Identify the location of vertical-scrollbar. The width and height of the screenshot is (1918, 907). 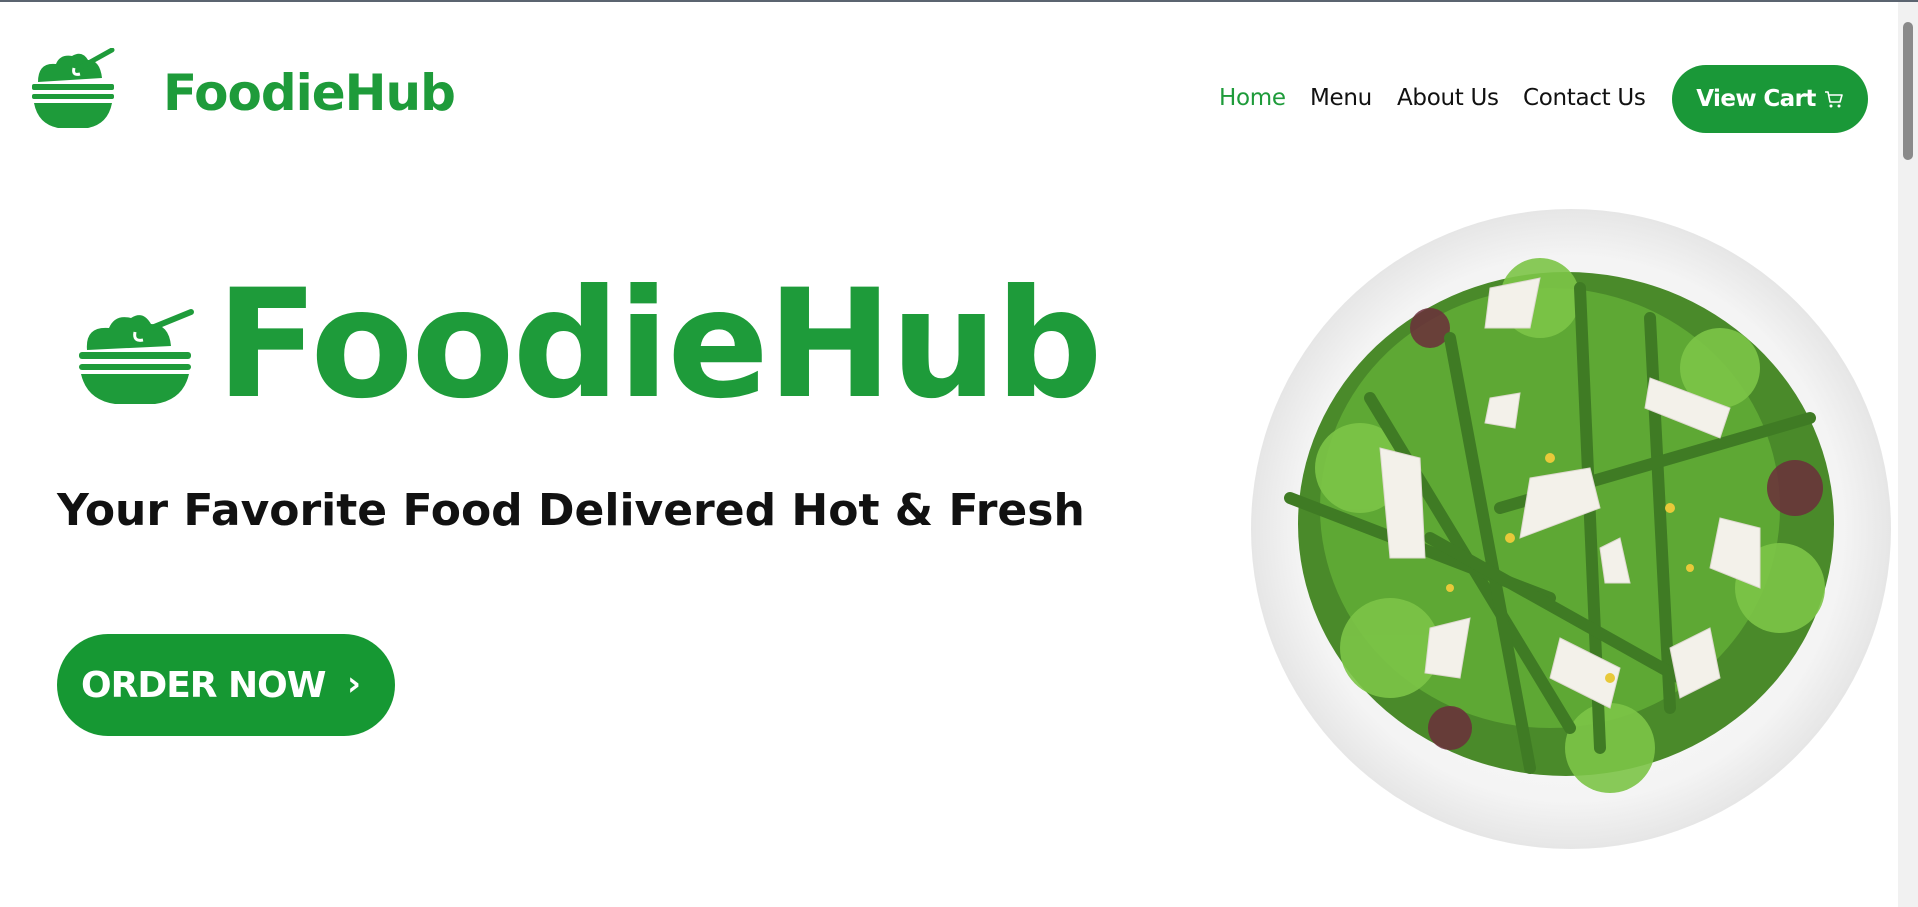
(1908, 454).